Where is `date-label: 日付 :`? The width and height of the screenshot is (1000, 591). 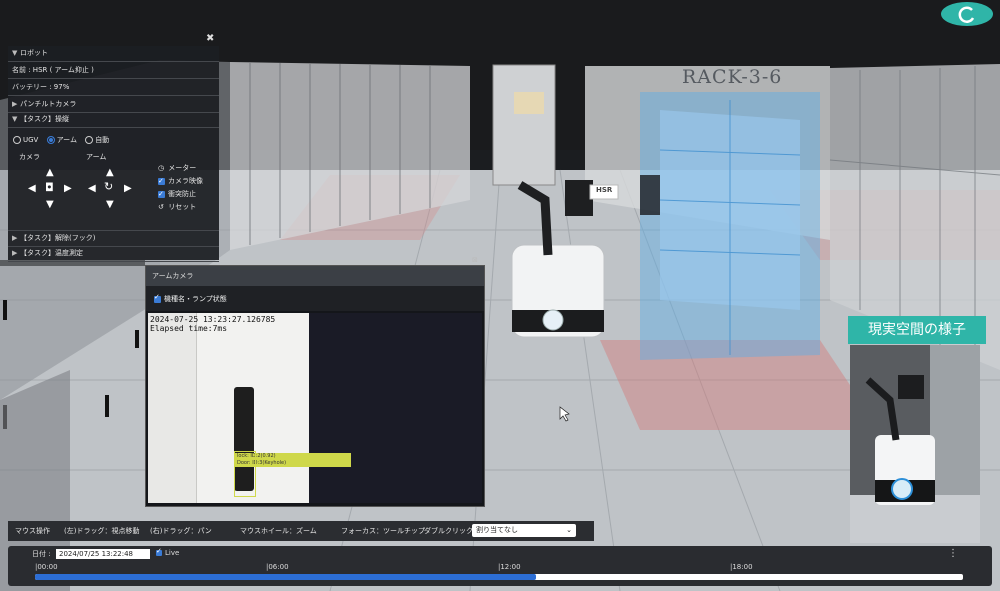 date-label: 日付 : is located at coordinates (41, 554).